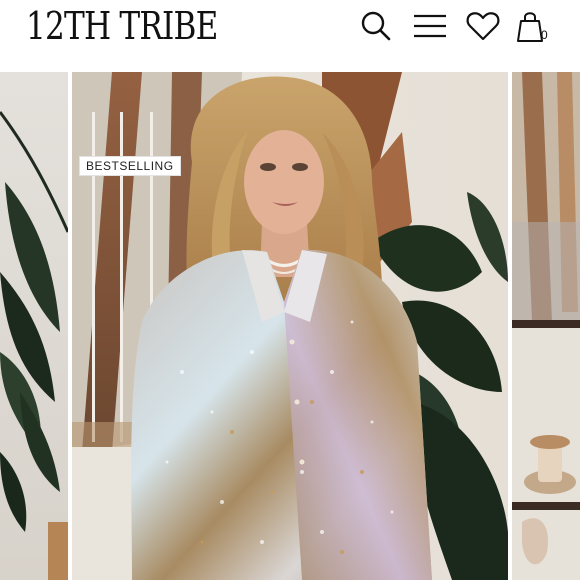 This screenshot has height=580, width=580. I want to click on cart-count: 0, so click(544, 35).